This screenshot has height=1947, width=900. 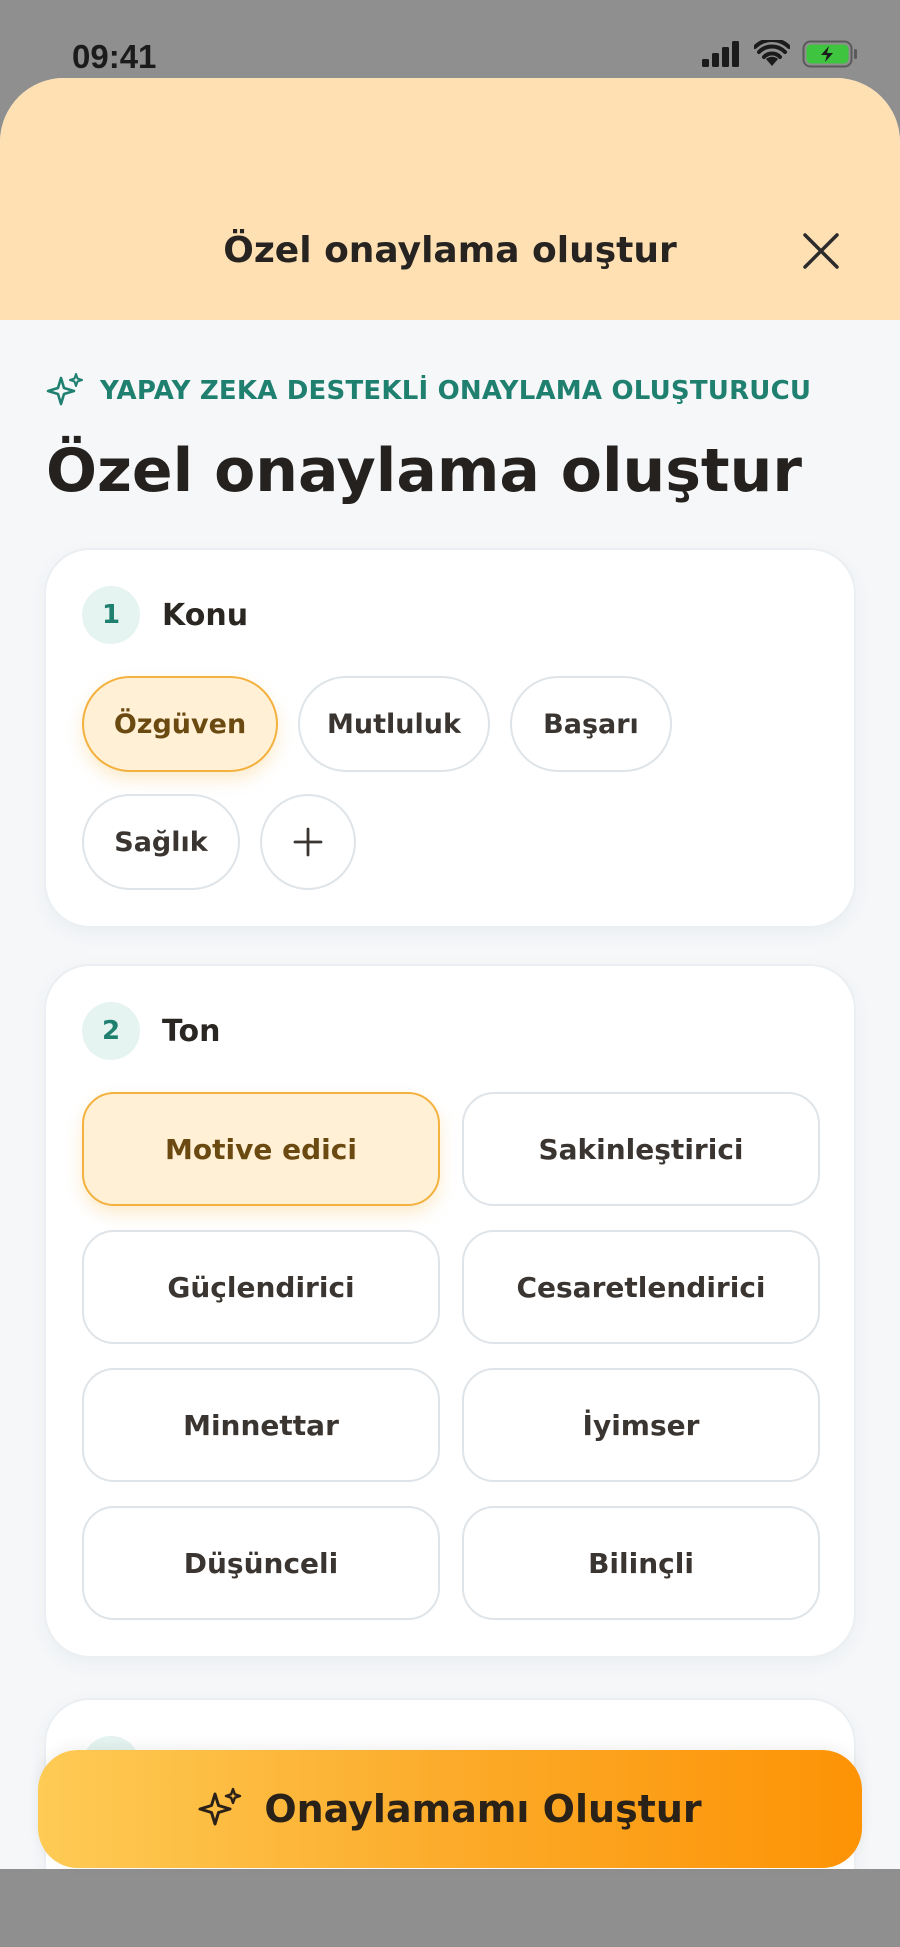 I want to click on status-bar: 09:41, so click(x=450, y=39).